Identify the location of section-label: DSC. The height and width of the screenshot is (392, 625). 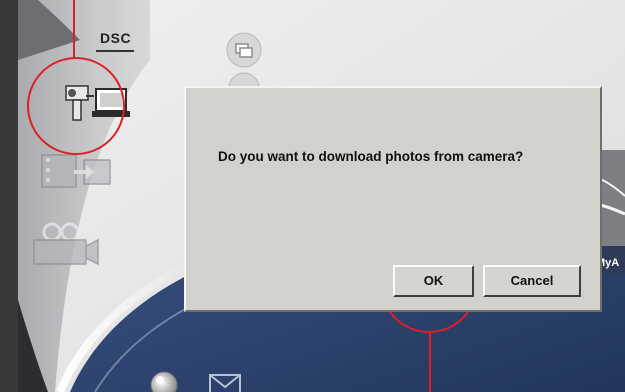
(116, 38).